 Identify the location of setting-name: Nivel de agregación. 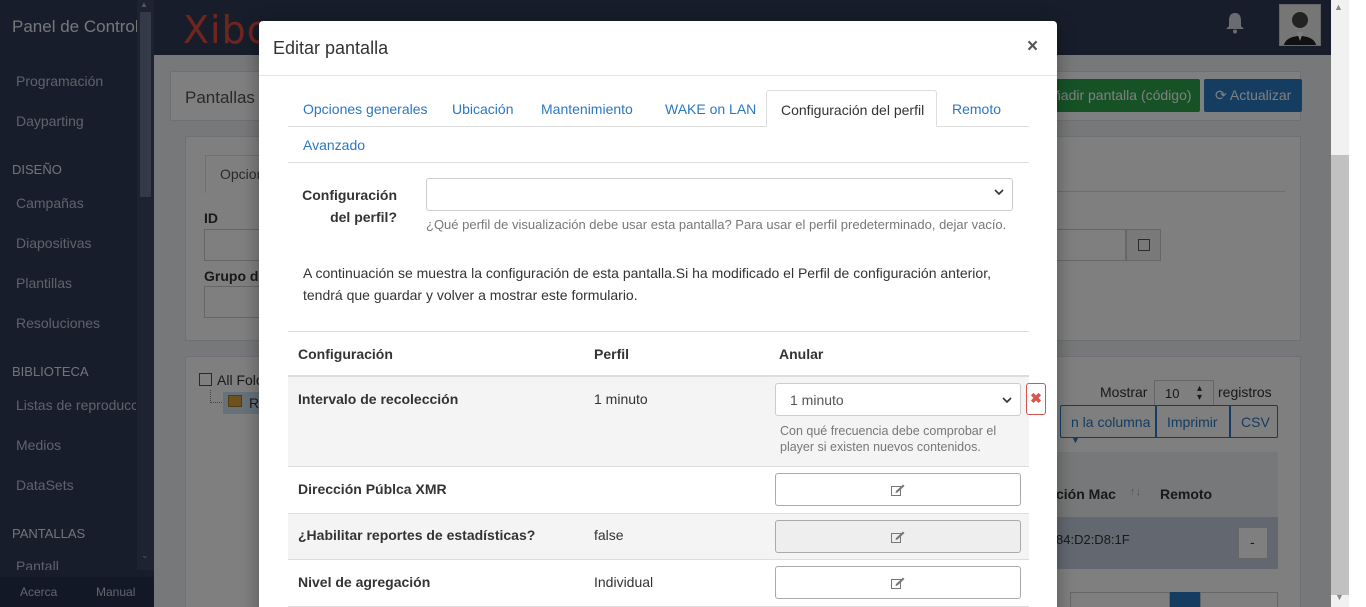
(364, 582).